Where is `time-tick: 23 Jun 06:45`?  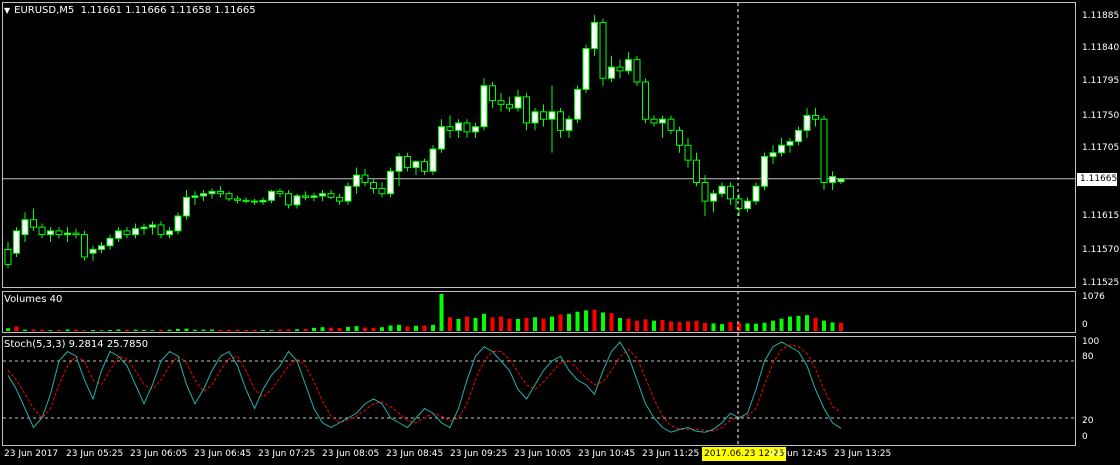
time-tick: 23 Jun 06:45 is located at coordinates (223, 454).